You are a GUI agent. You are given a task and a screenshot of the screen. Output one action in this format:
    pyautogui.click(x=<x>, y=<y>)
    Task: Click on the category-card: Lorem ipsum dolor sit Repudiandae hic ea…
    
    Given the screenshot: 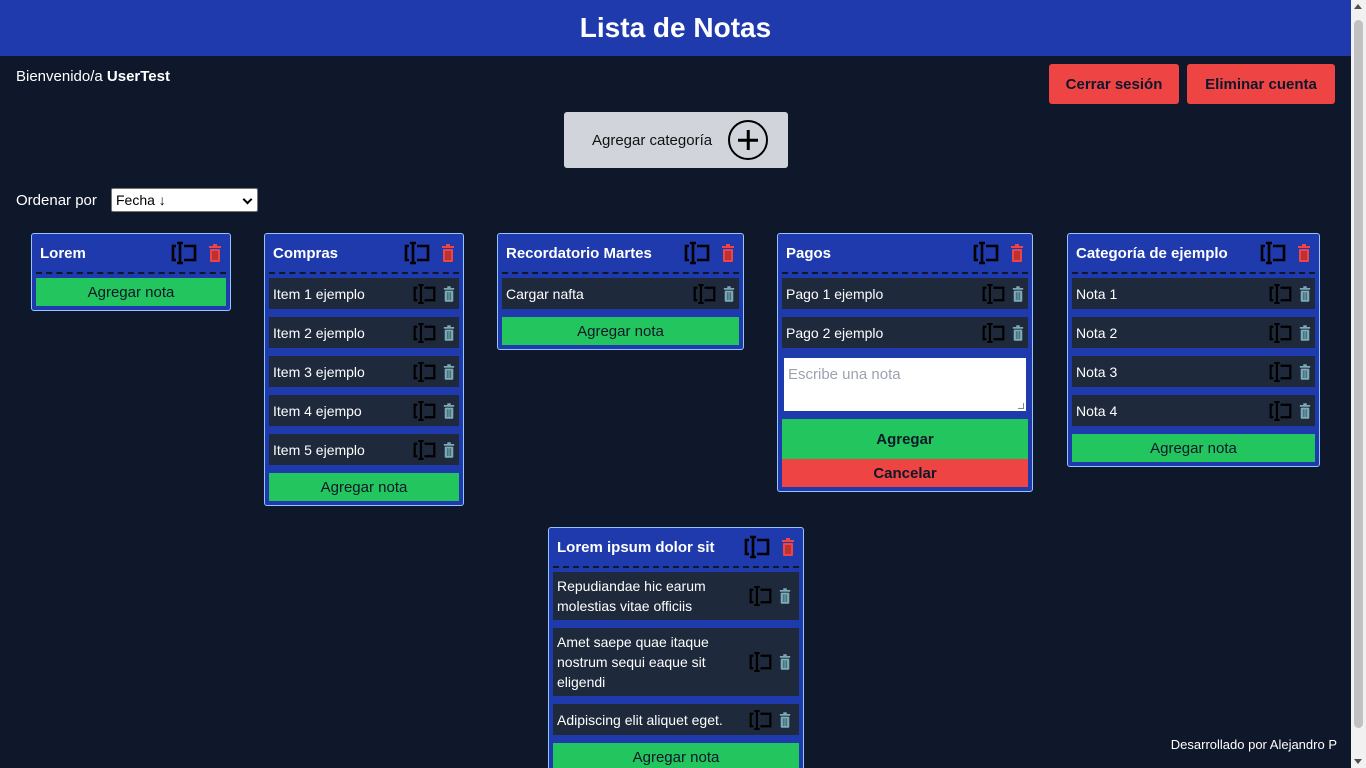 What is the action you would take?
    pyautogui.click(x=676, y=647)
    